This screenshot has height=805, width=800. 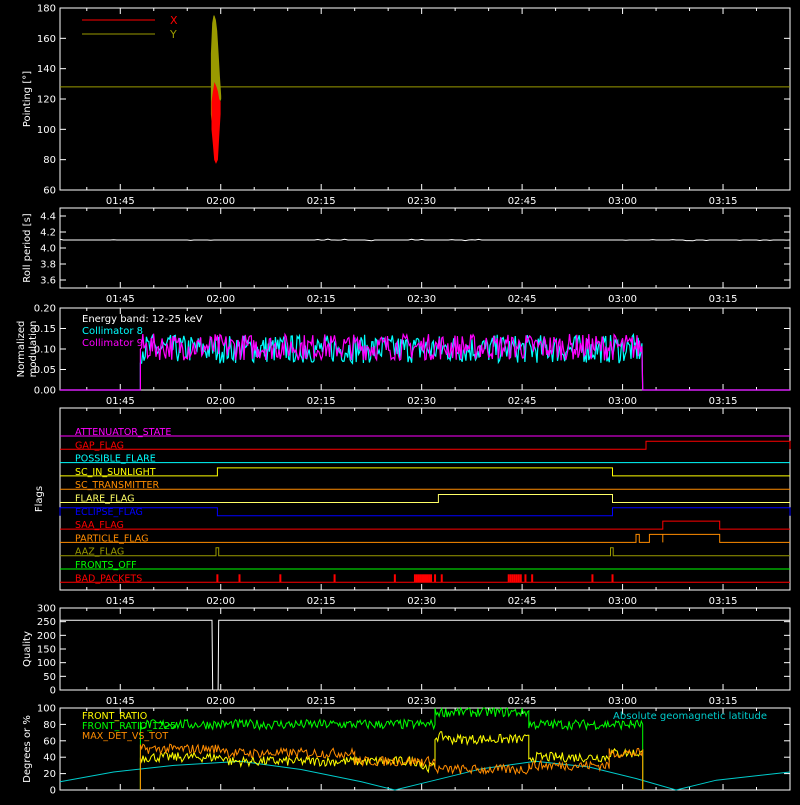 What do you see at coordinates (120, 299) in the screenshot?
I see `roll-xtick-label: 01:45` at bounding box center [120, 299].